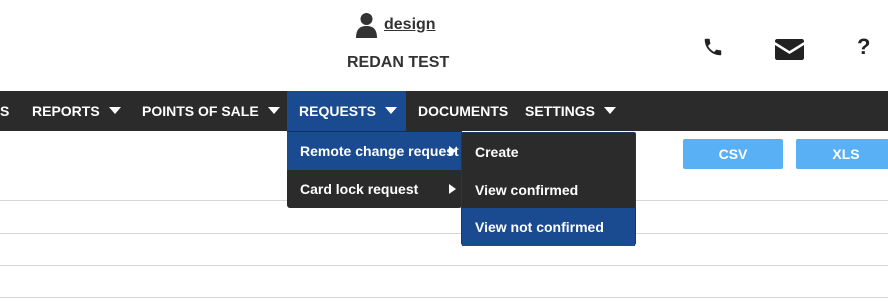 The height and width of the screenshot is (301, 888). What do you see at coordinates (713, 47) in the screenshot?
I see `phone-icon` at bounding box center [713, 47].